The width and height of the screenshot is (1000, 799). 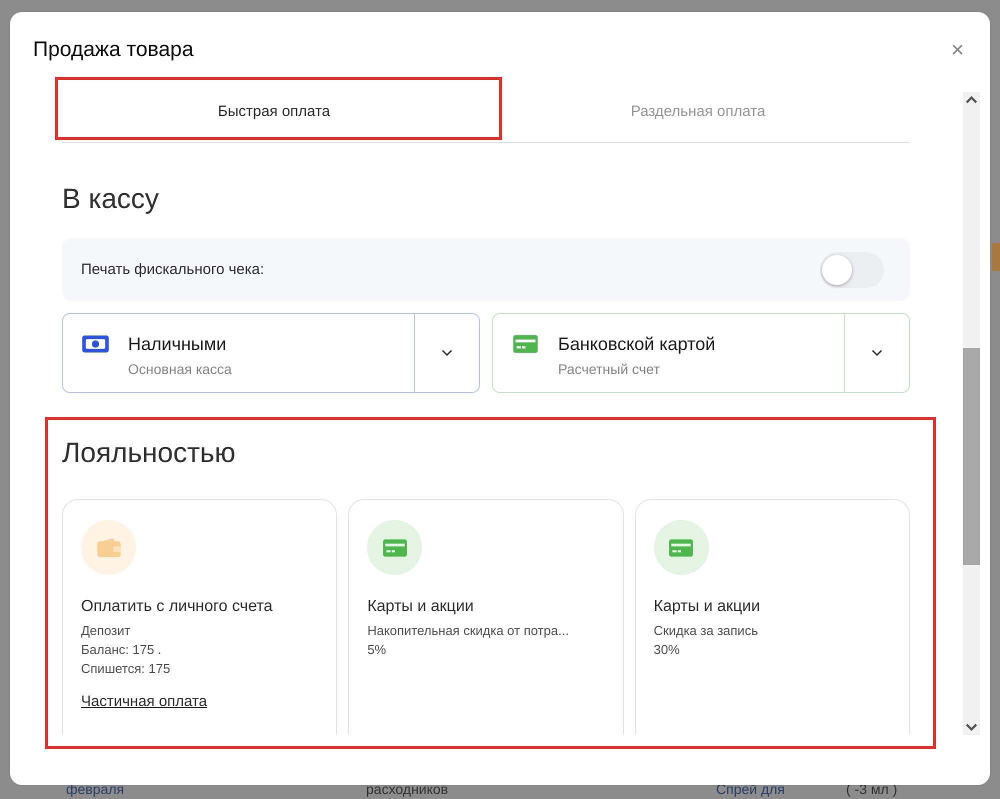 I want to click on card-title: Оплатить с личного счета, so click(x=177, y=607).